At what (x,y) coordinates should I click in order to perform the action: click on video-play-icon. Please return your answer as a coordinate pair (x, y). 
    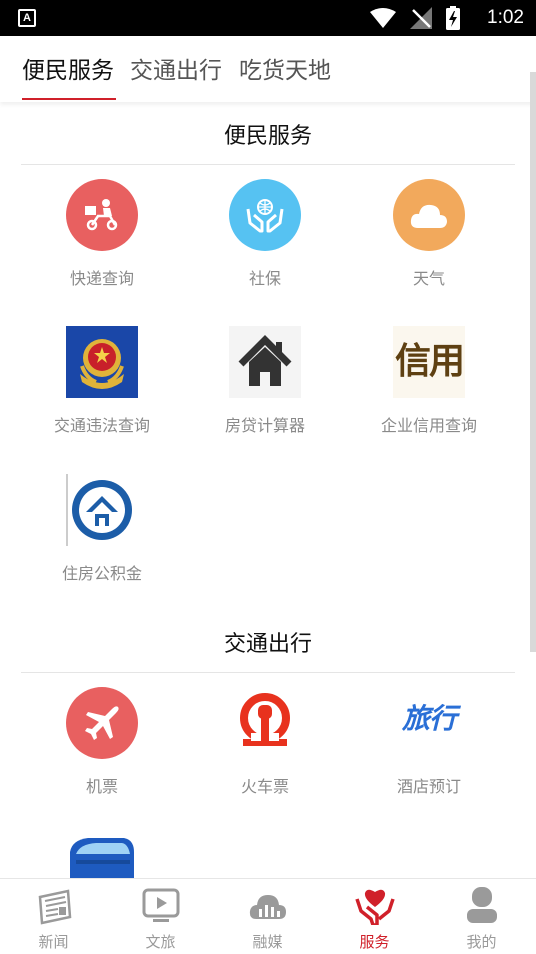
    Looking at the image, I should click on (160, 905).